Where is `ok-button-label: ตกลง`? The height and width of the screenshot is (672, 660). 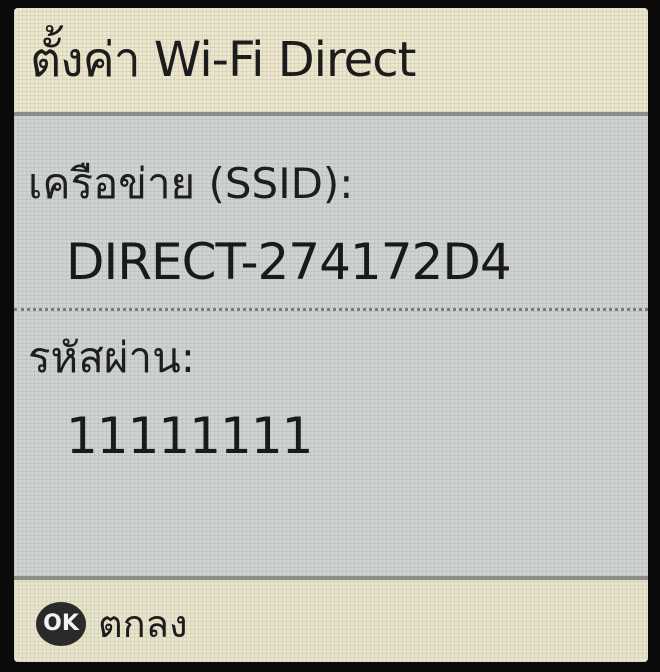 ok-button-label: ตกลง is located at coordinates (143, 624).